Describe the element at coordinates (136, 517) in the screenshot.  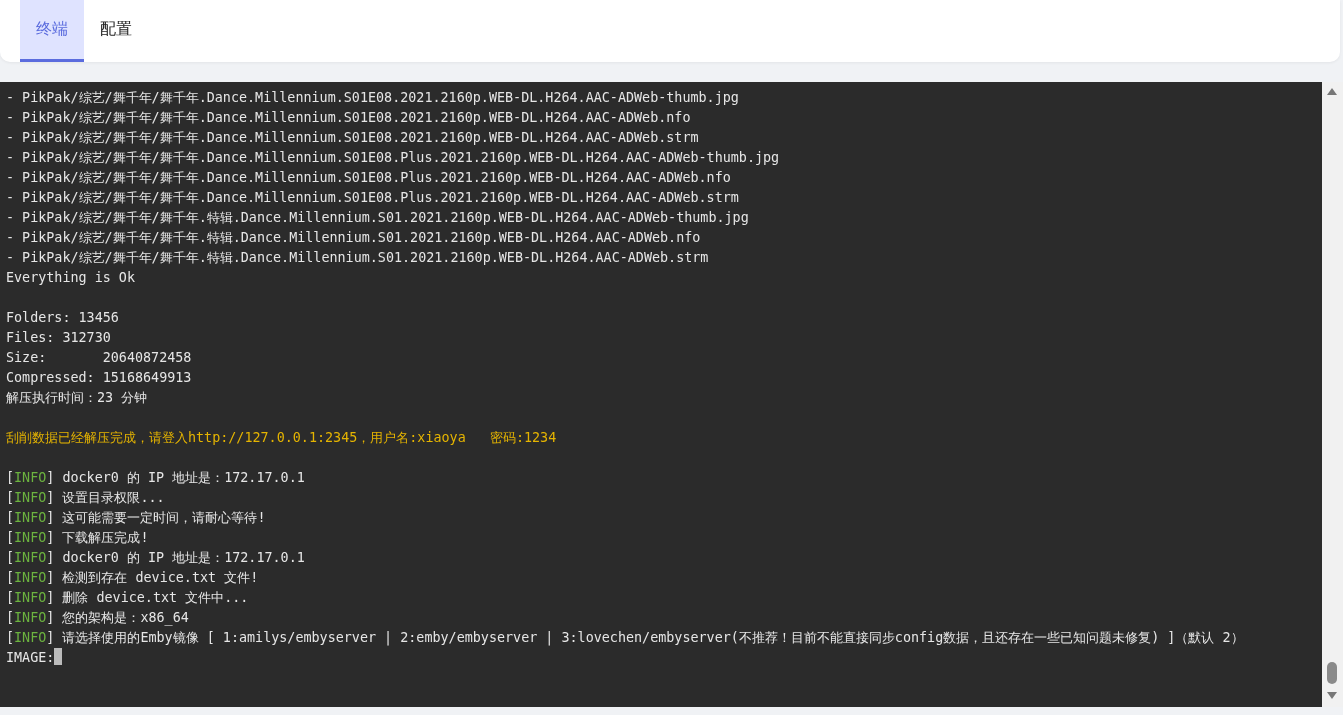
I see `terminal-line: [INFO] 这可能需要一定时间，请耐心等待!` at that location.